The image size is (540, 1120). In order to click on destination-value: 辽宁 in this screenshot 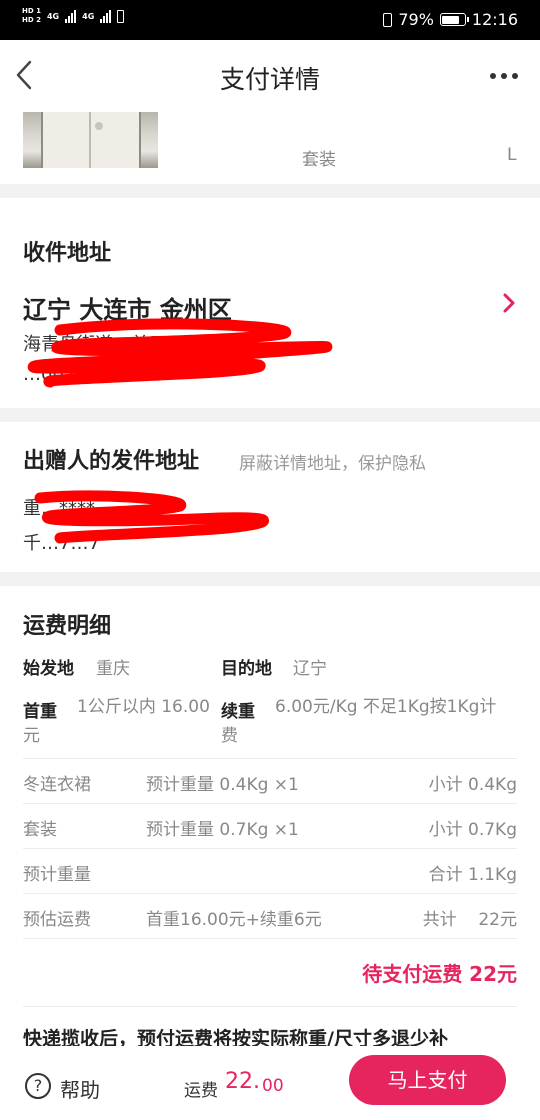, I will do `click(310, 669)`.